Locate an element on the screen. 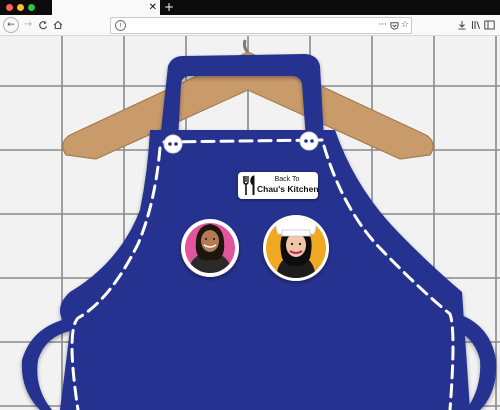  window-zoom-button is located at coordinates (31, 7).